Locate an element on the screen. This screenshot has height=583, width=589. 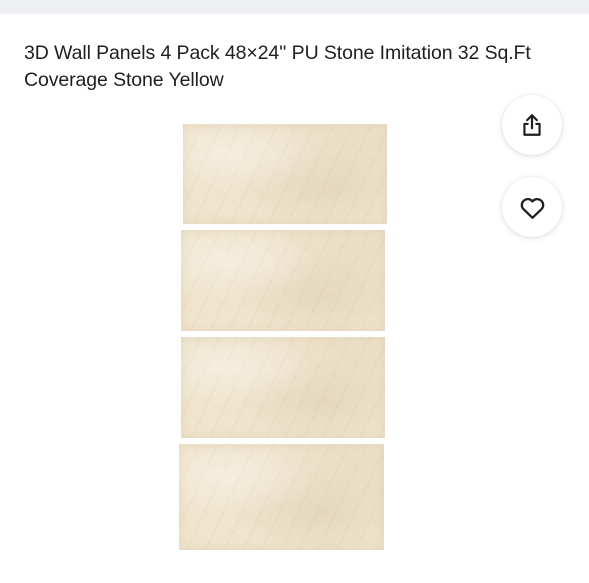
share-button is located at coordinates (532, 125).